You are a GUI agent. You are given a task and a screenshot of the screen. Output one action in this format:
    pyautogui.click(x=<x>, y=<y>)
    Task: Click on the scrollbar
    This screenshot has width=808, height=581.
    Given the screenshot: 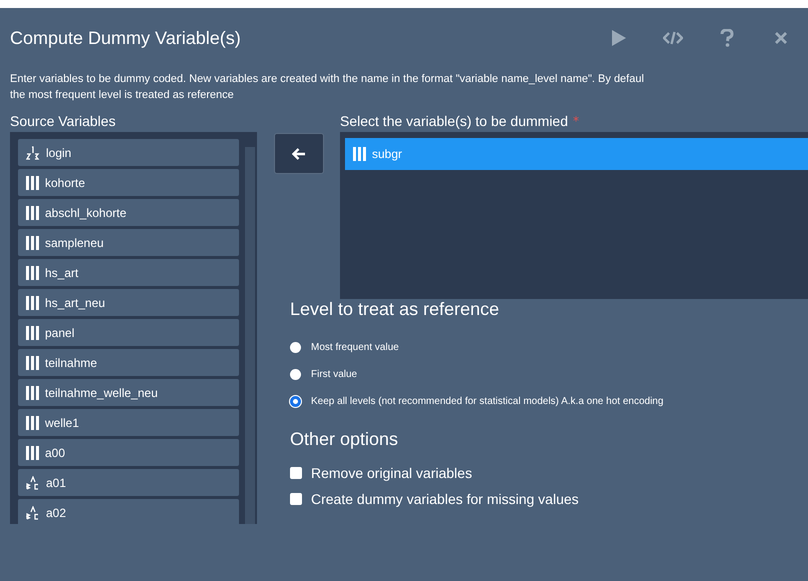 What is the action you would take?
    pyautogui.click(x=250, y=335)
    